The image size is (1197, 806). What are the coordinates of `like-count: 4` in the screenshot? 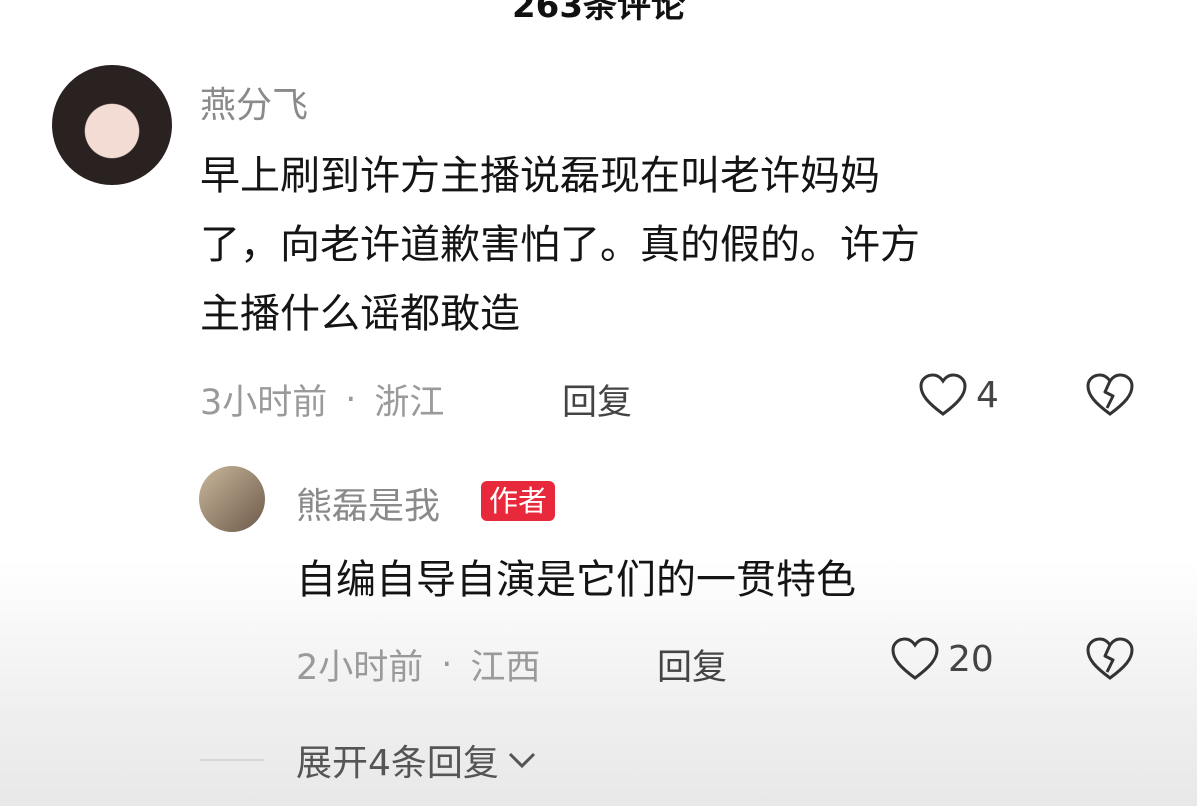 It's located at (987, 395).